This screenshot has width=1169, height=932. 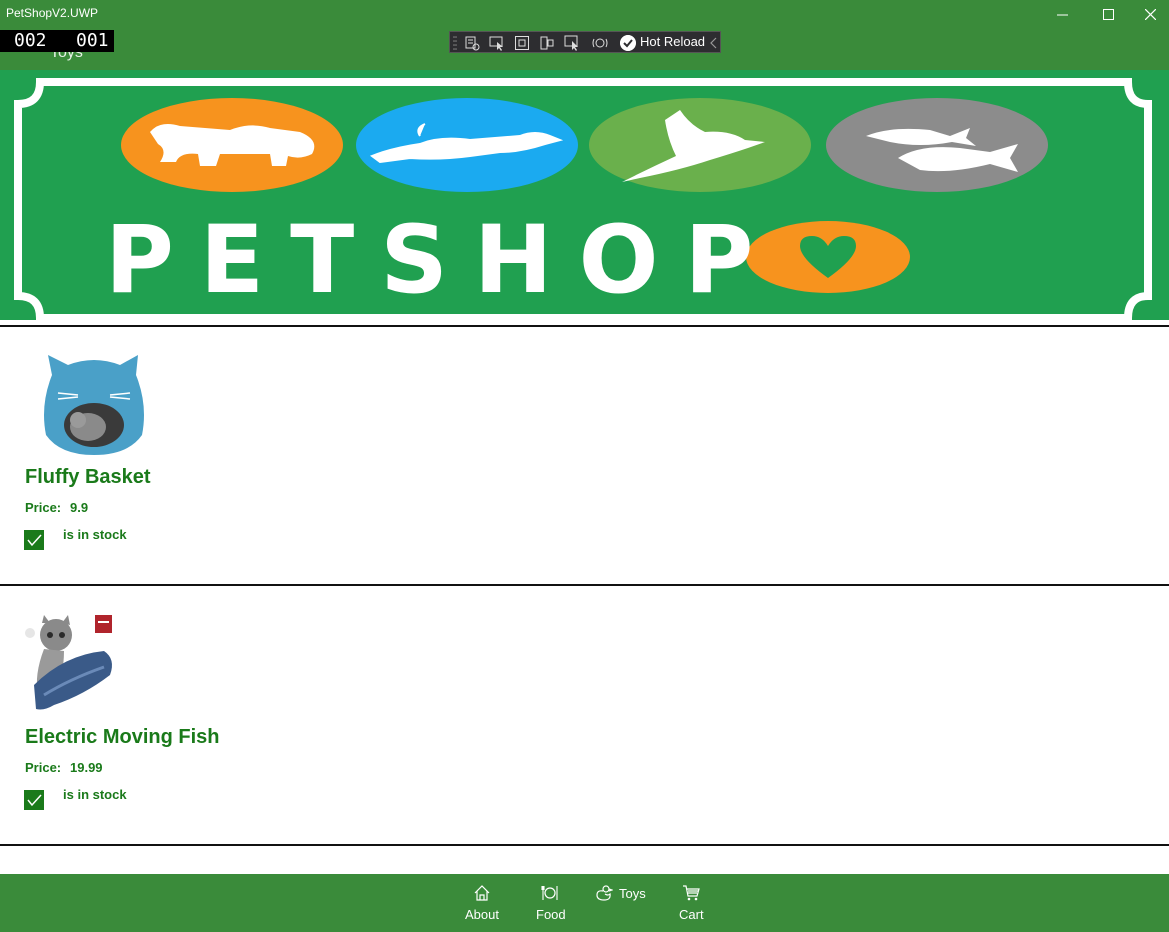 I want to click on grip-icon, so click(x=455, y=43).